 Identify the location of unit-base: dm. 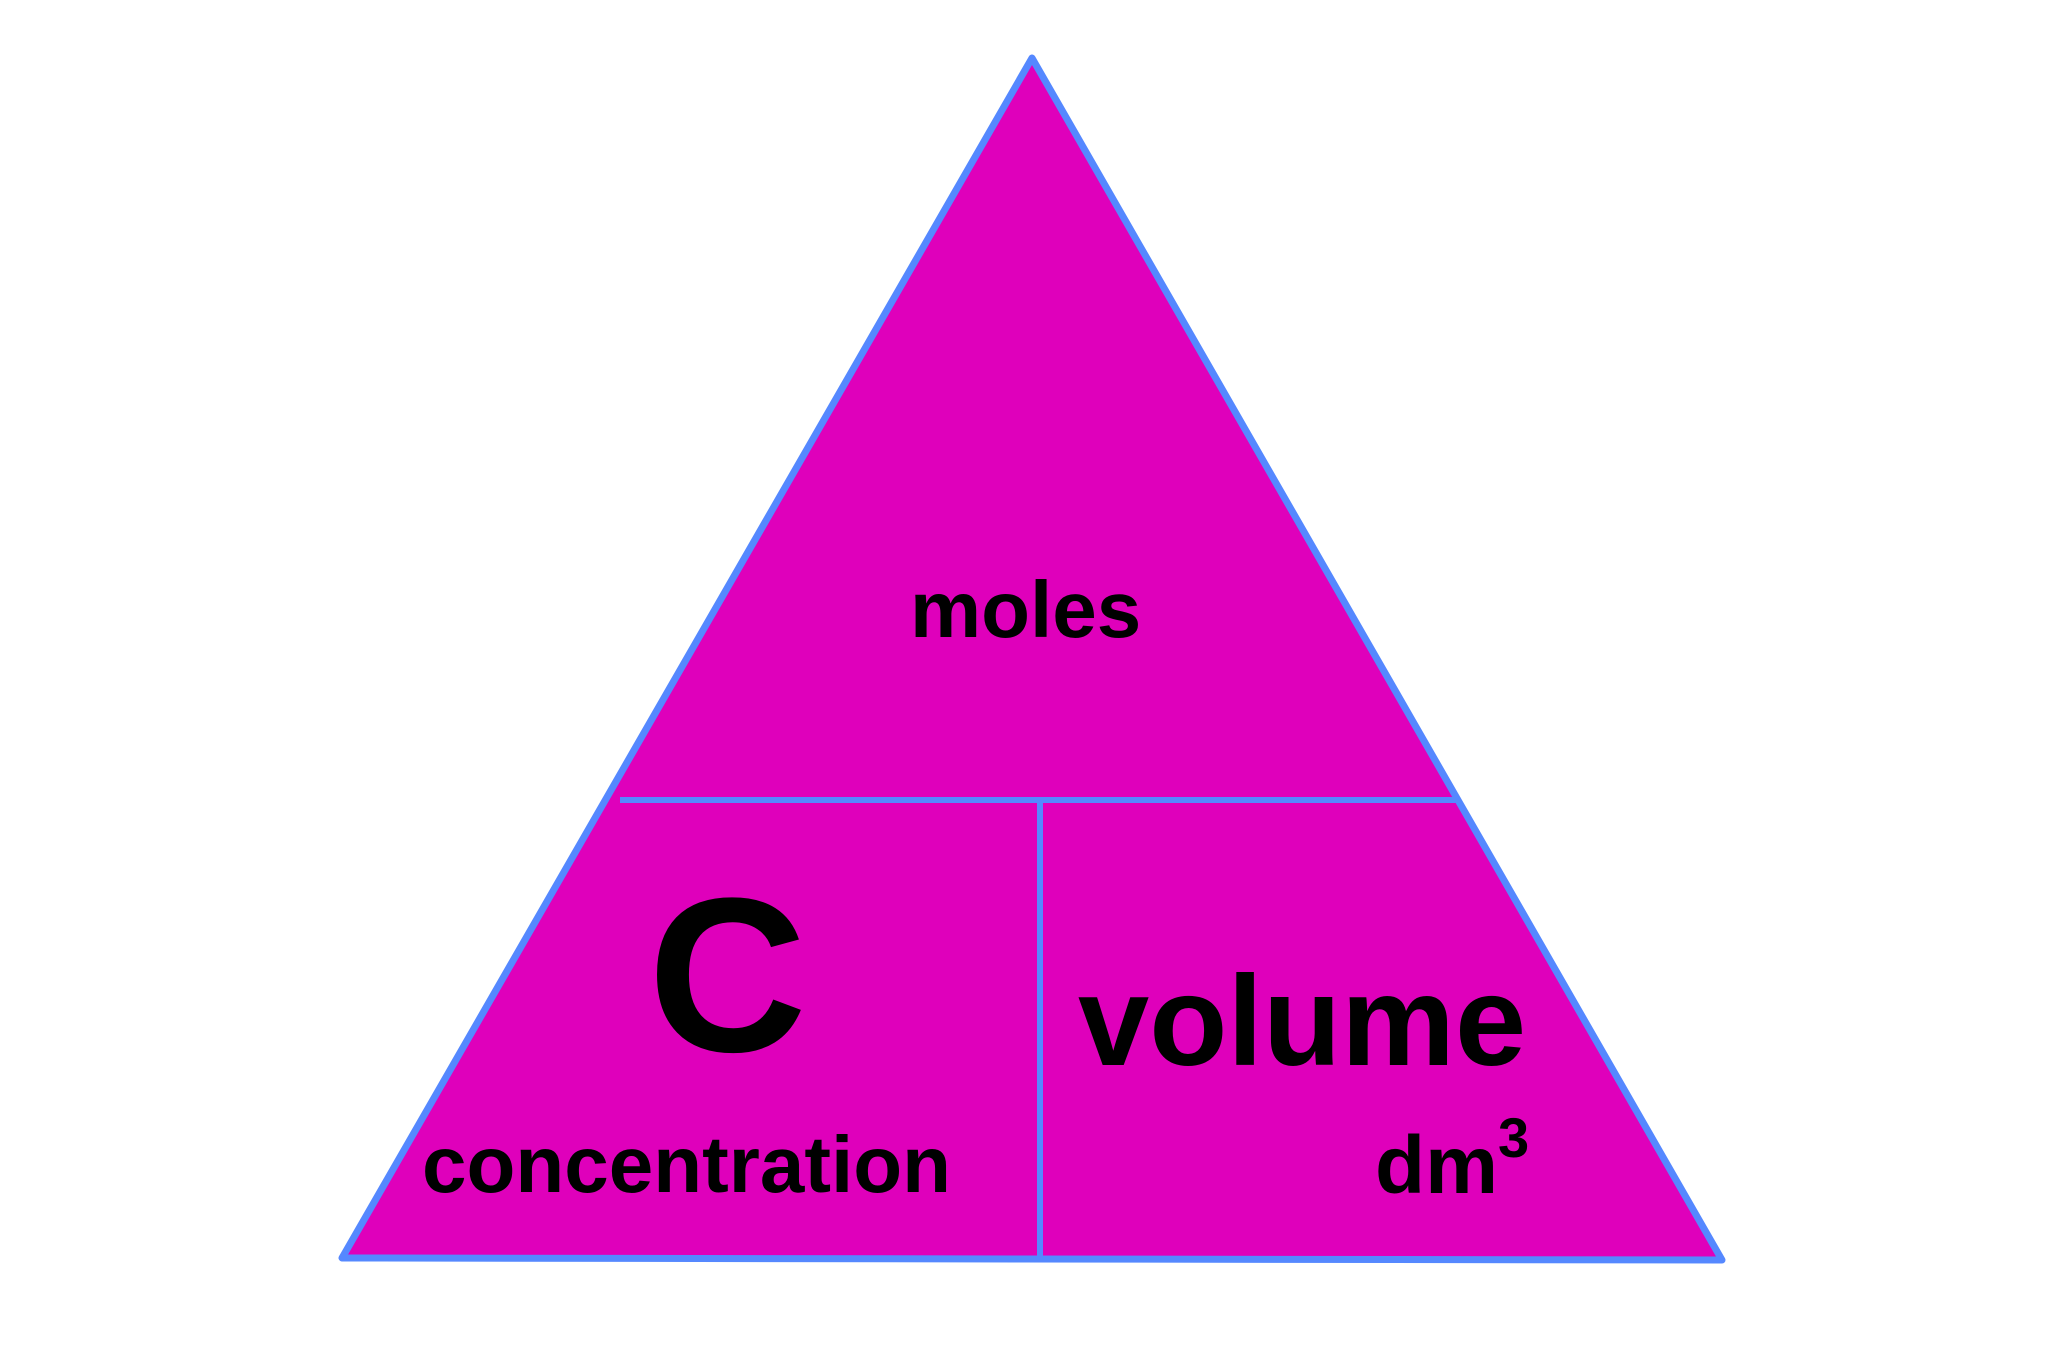
(1436, 1165).